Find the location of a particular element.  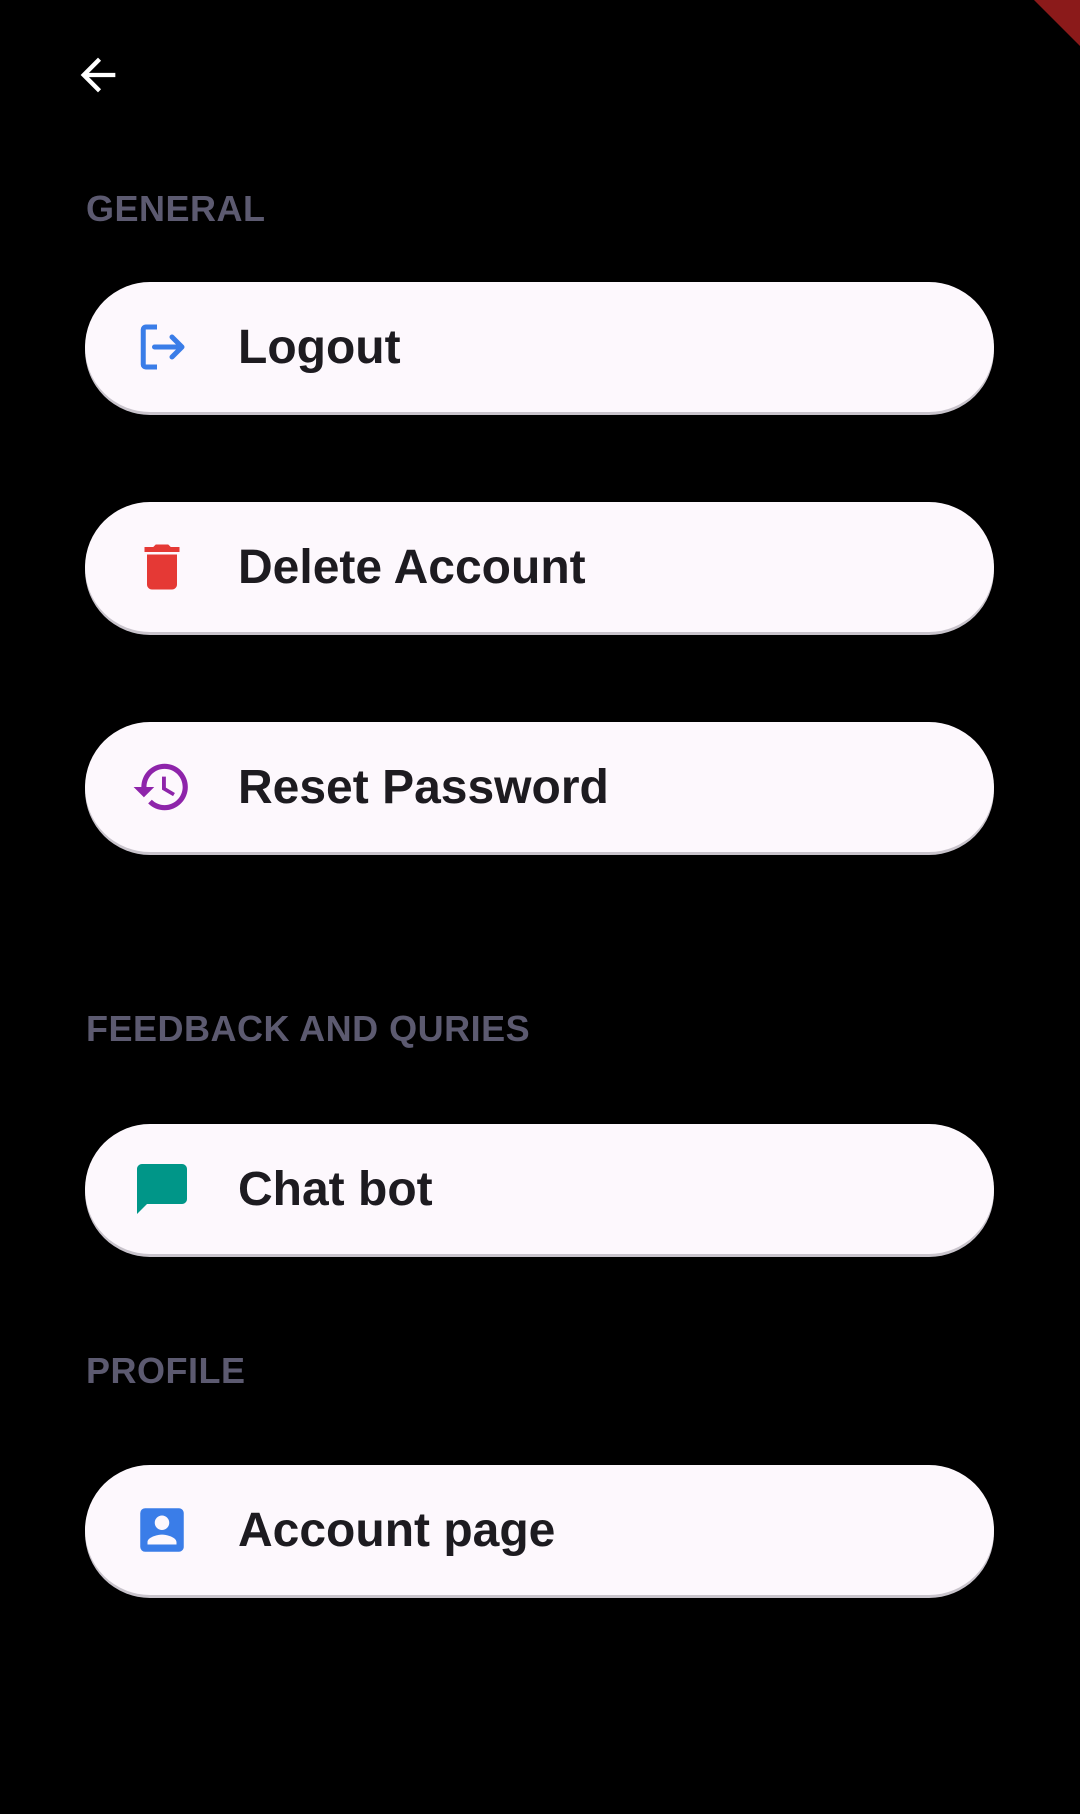

back-button is located at coordinates (107, 75).